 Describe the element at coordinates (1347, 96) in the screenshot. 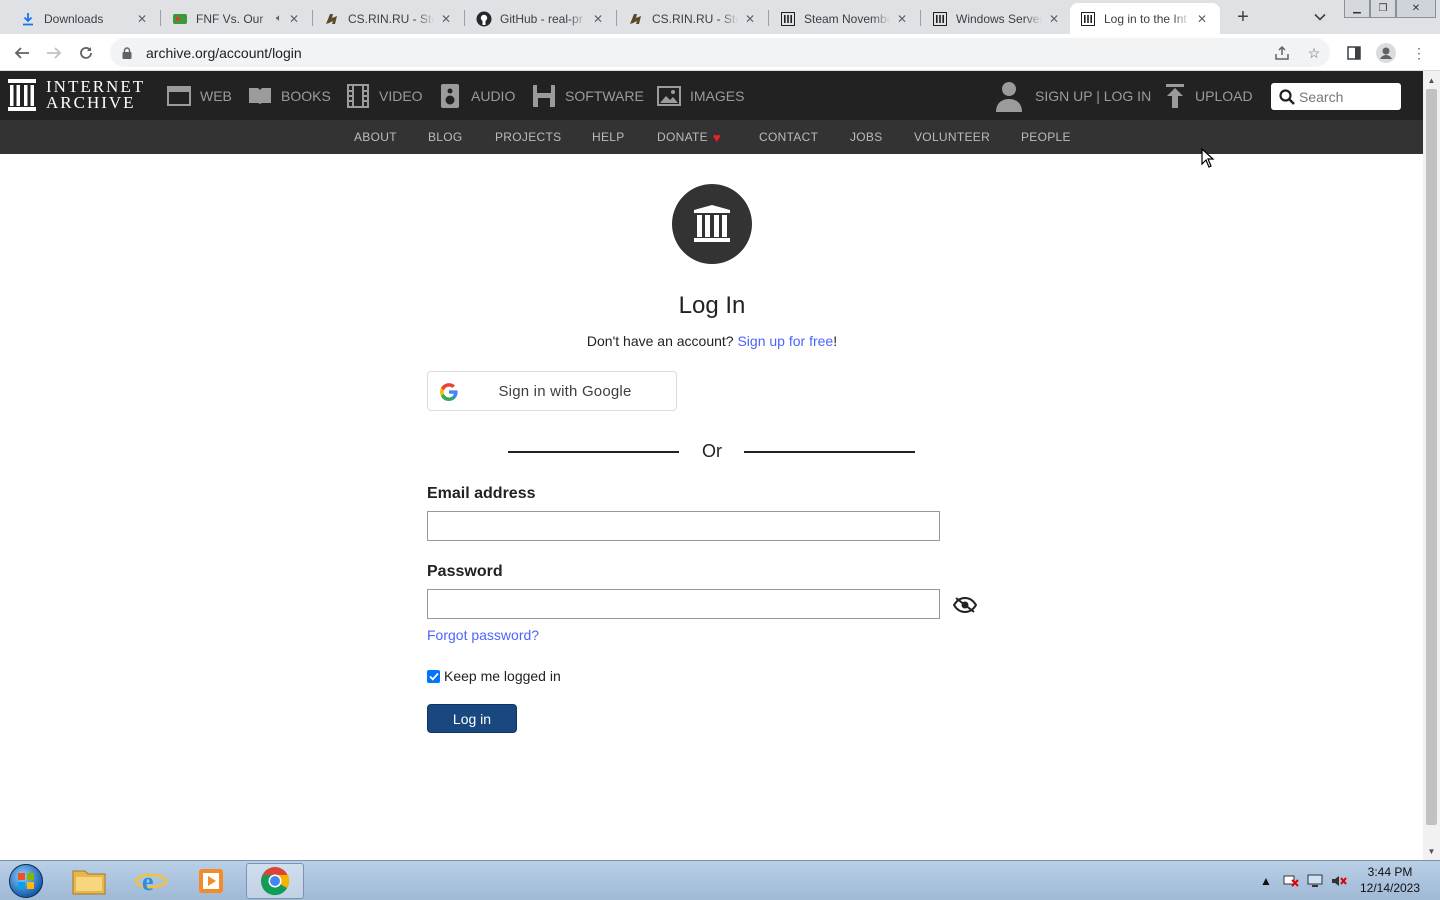

I see `search-input` at that location.